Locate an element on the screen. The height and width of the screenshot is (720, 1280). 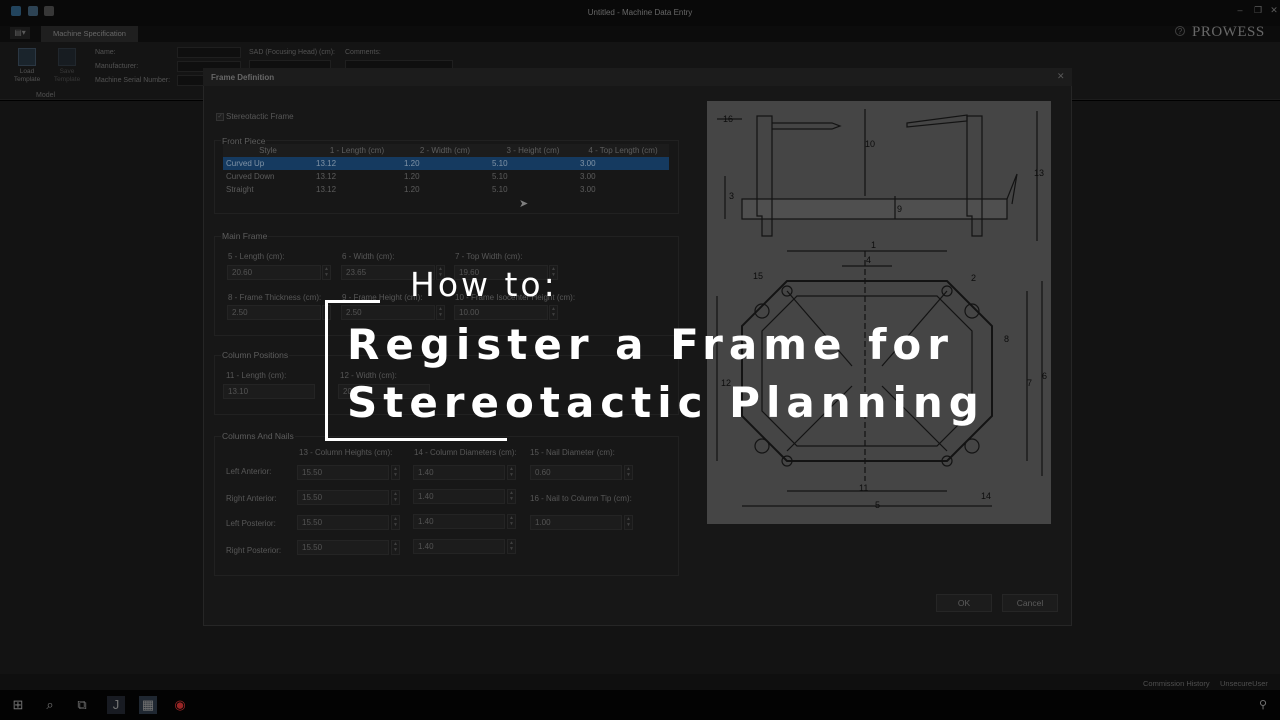
ribbon-tab-strip is located at coordinates (640, 34).